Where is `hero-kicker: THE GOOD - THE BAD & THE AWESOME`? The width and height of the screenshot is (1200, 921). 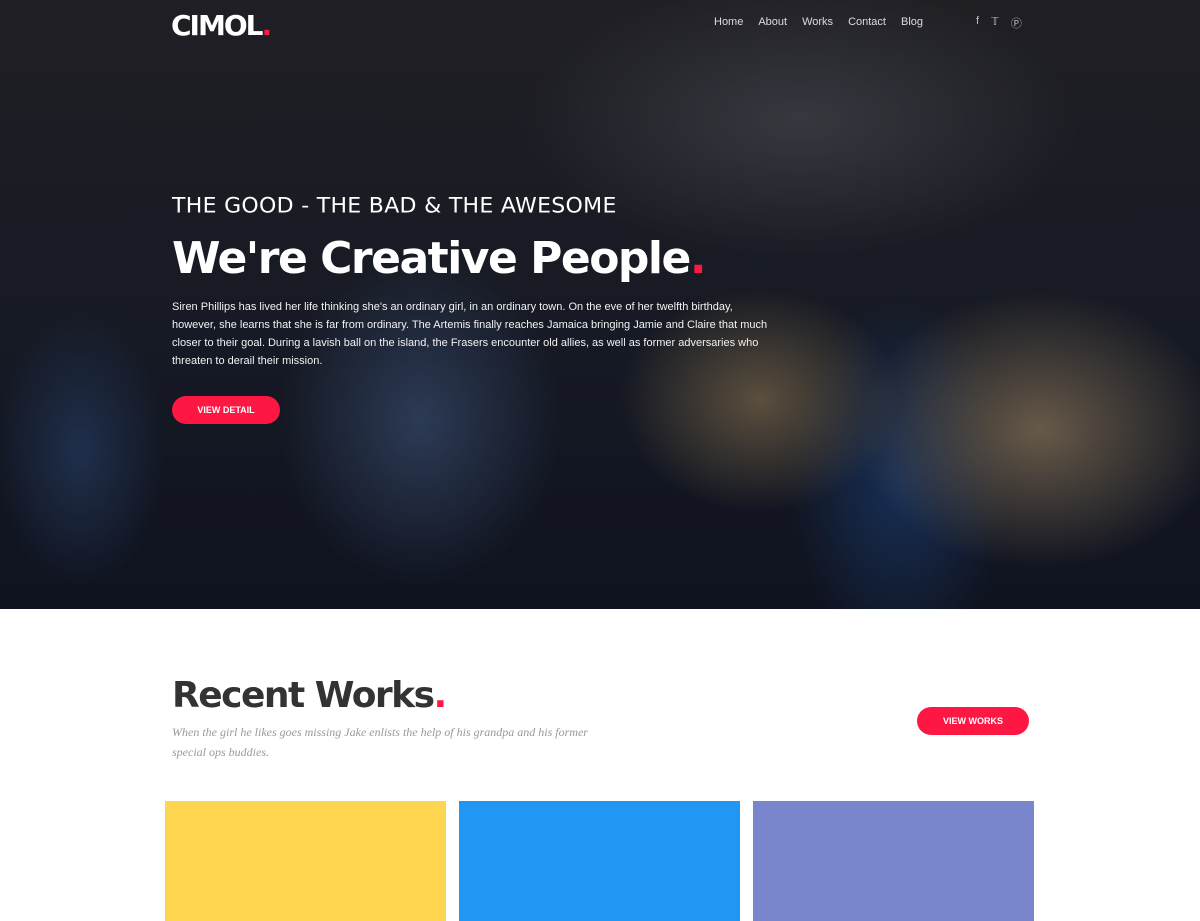 hero-kicker: THE GOOD - THE BAD & THE AWESOME is located at coordinates (394, 206).